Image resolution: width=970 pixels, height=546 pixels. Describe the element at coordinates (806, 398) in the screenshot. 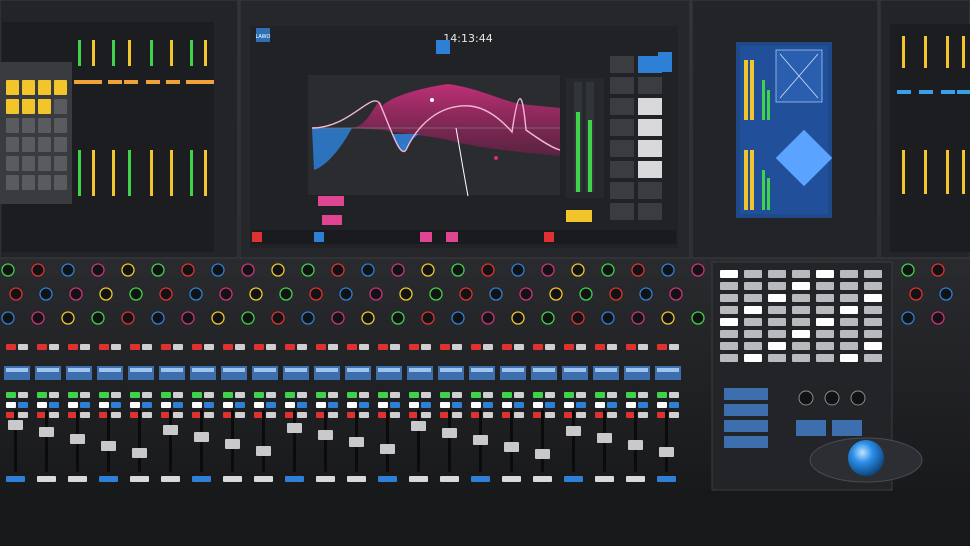

I see `encoder-knob` at that location.